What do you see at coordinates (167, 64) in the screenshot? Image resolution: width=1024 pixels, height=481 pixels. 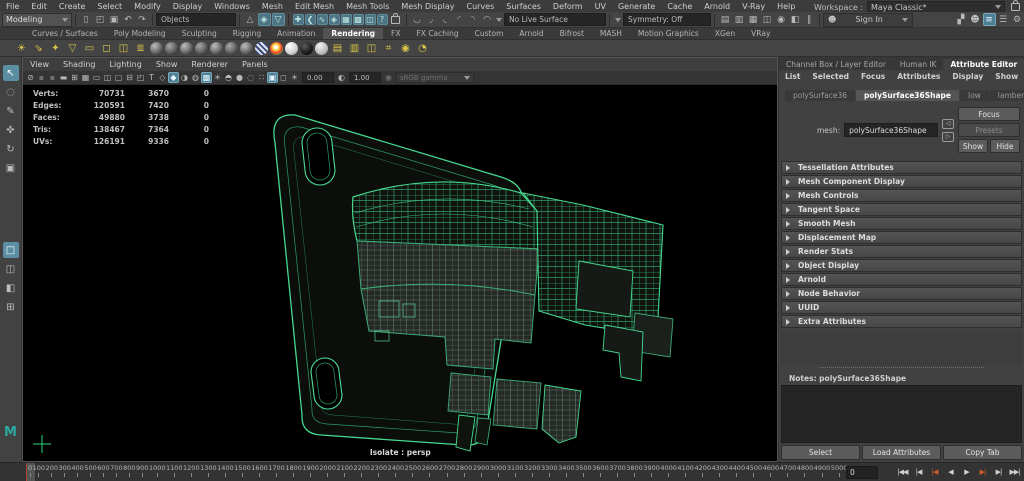 I see `viewport-menu-item: Show` at bounding box center [167, 64].